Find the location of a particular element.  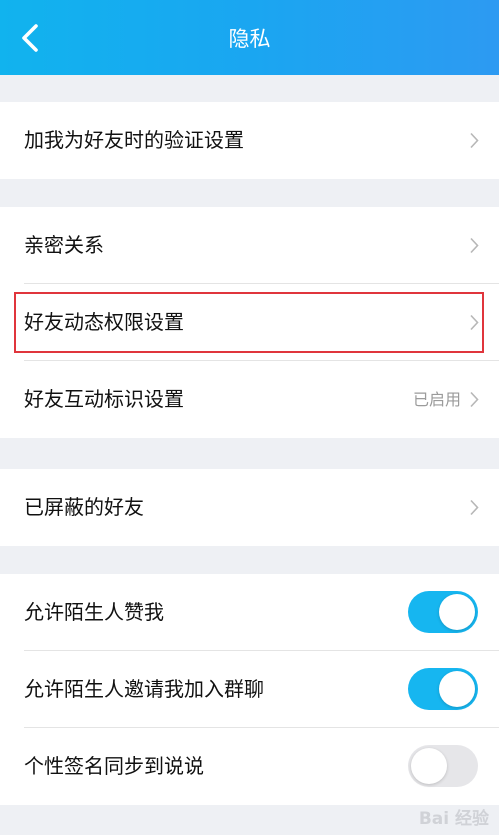

row-friend-feed-permissions: 好友动态权限设置 is located at coordinates (249, 322).